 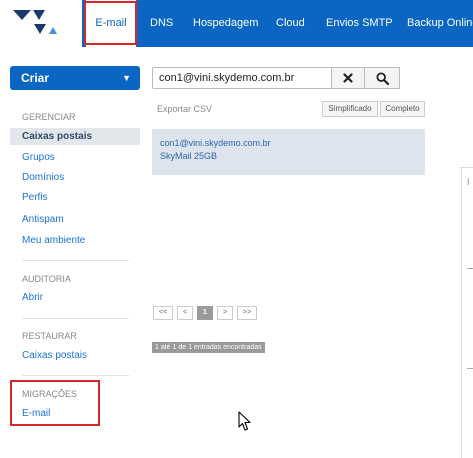 I want to click on times-icon, so click(x=348, y=78).